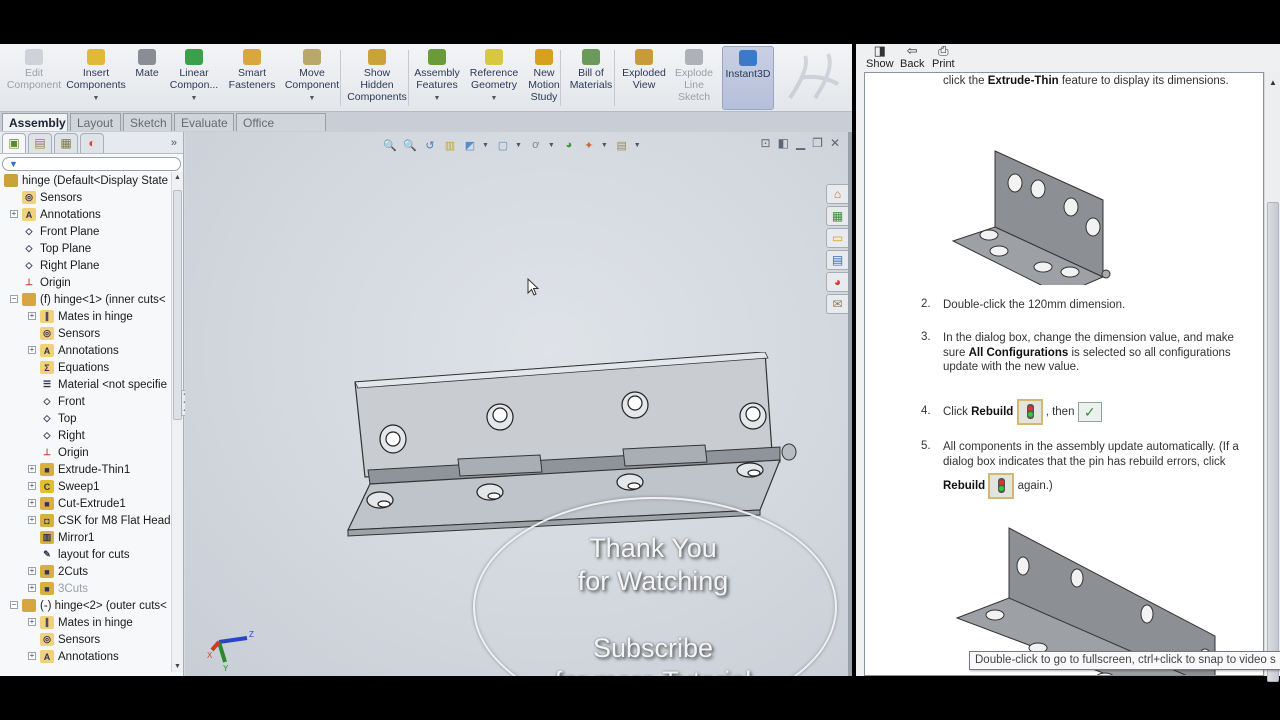 The height and width of the screenshot is (720, 1280). What do you see at coordinates (66, 142) in the screenshot?
I see `configurationmanager-icon: ▦` at bounding box center [66, 142].